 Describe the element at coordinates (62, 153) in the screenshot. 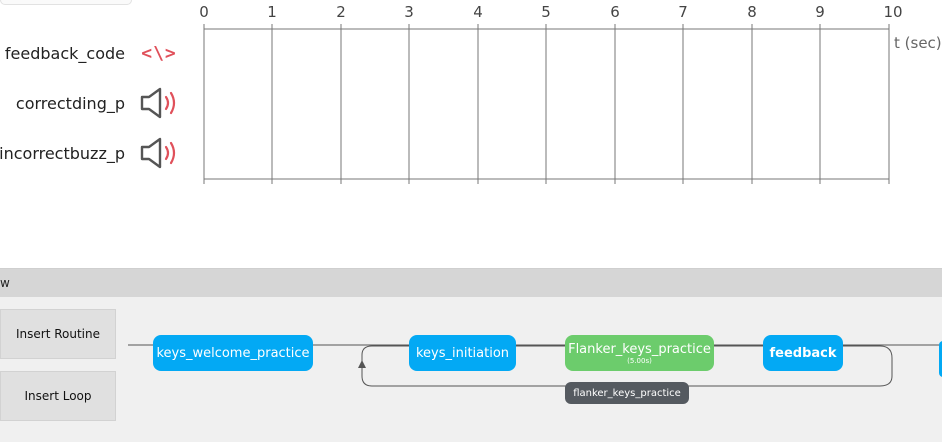

I see `component-label-incorrectbuzz: incorrectbuzz_p` at that location.